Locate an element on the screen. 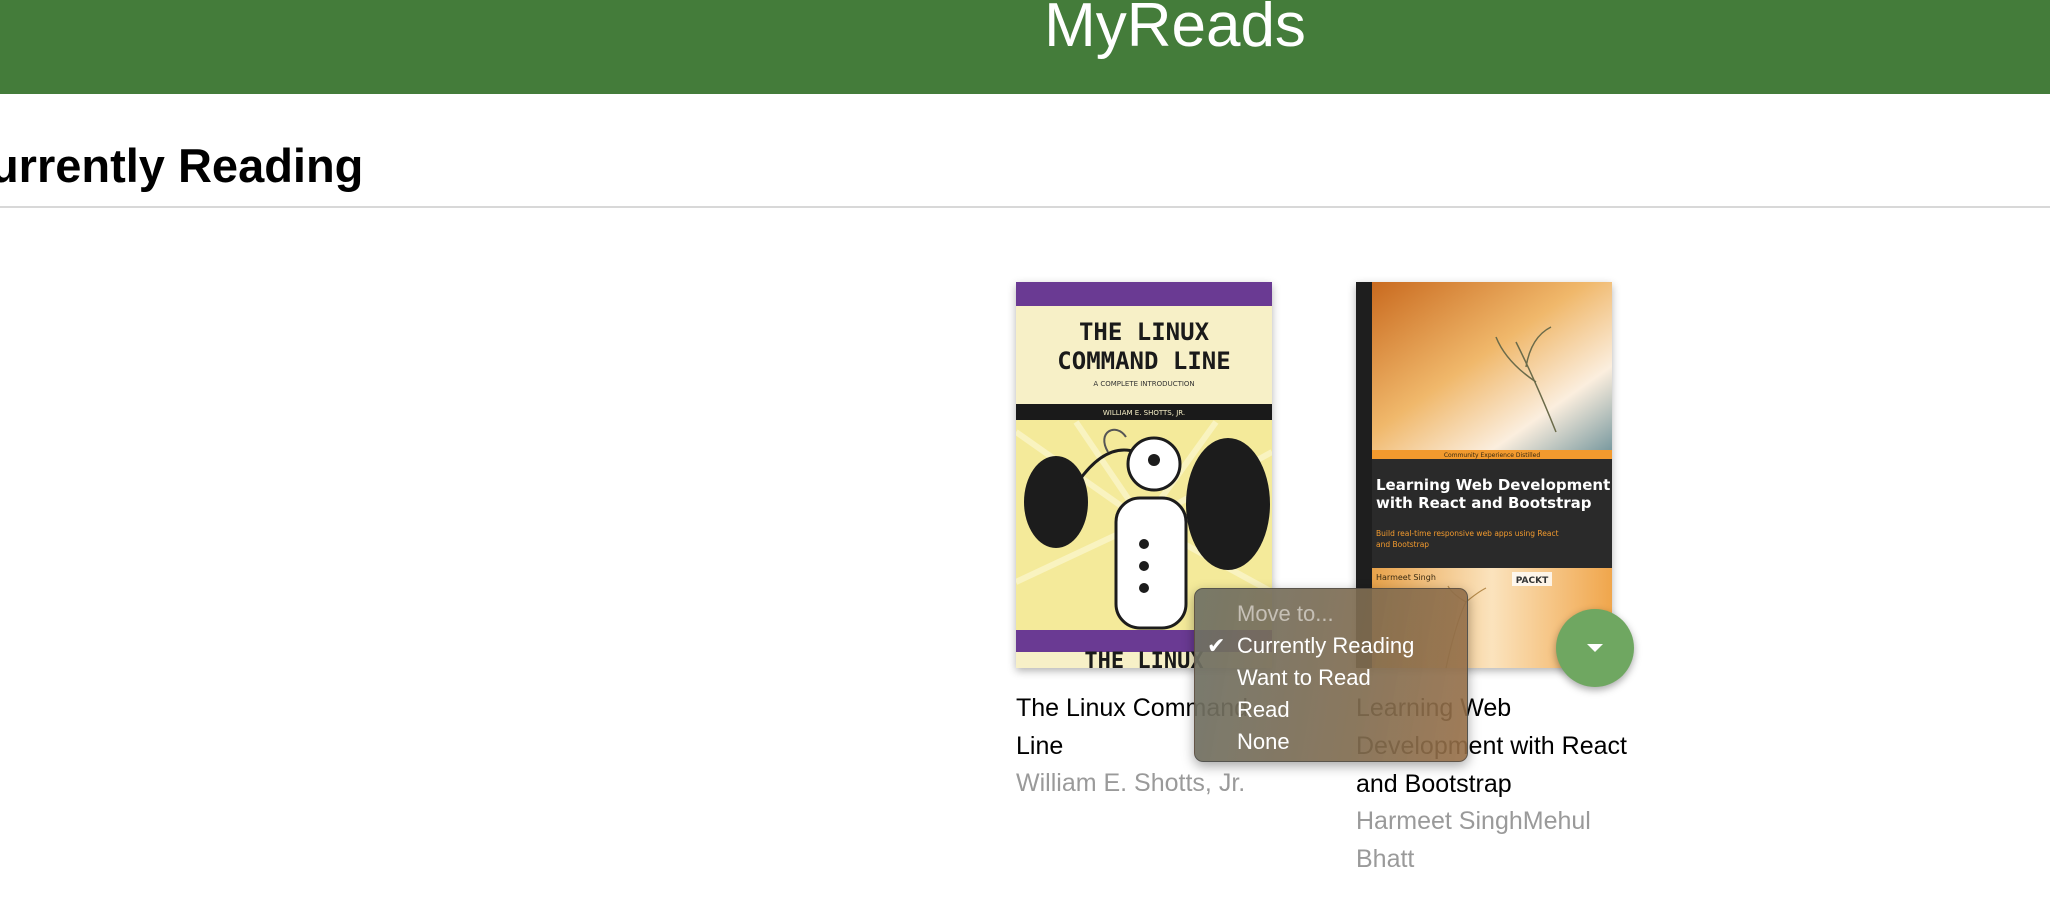 The width and height of the screenshot is (2050, 918). menu-option-currently-reading: ✔ Currently Reading is located at coordinates (1331, 646).